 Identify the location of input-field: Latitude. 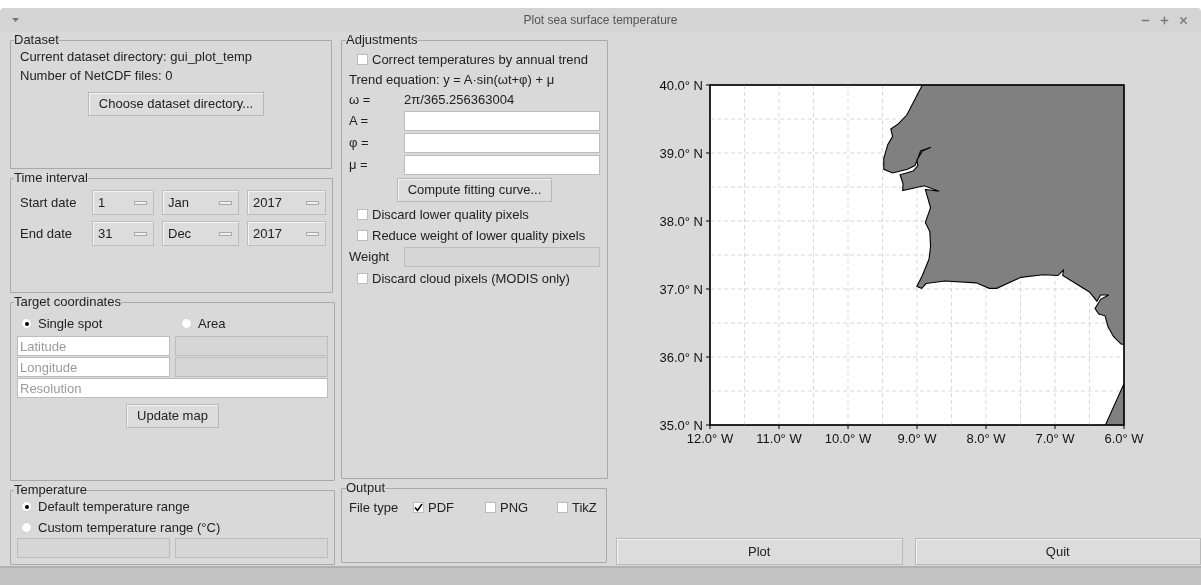
(93, 346).